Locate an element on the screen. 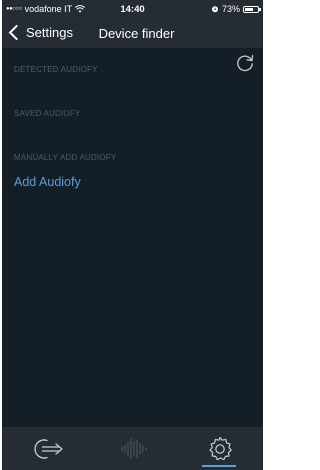 The width and height of the screenshot is (320, 470). battery-level is located at coordinates (249, 9).